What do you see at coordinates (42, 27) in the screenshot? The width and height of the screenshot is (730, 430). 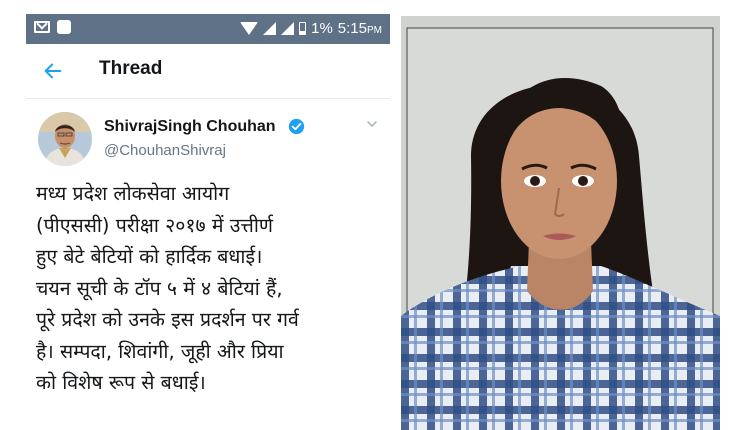 I see `mail-icon` at bounding box center [42, 27].